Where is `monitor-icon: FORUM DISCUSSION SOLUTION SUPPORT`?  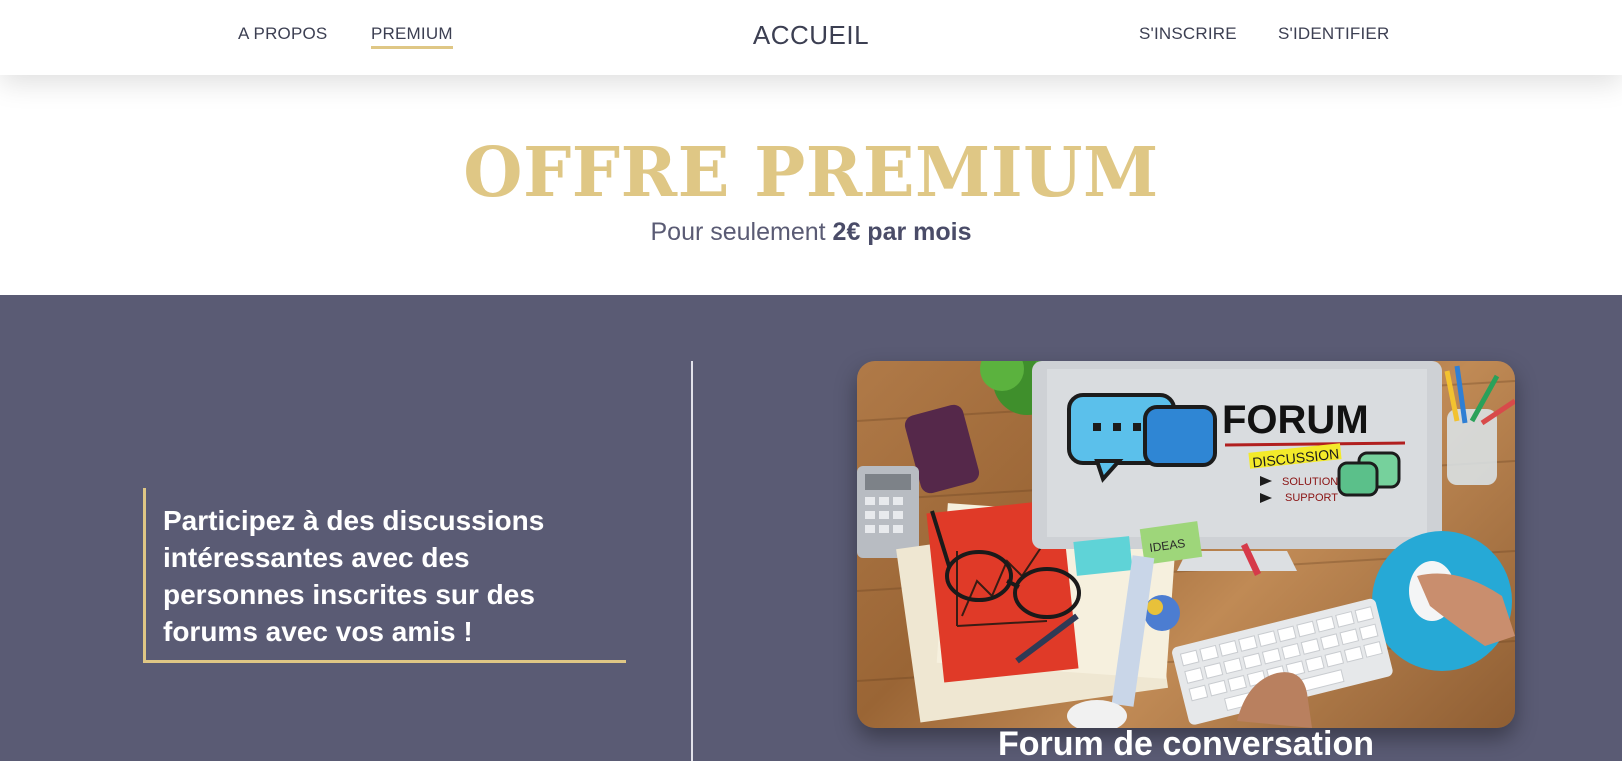
monitor-icon: FORUM DISCUSSION SOLUTION SUPPORT is located at coordinates (1237, 466).